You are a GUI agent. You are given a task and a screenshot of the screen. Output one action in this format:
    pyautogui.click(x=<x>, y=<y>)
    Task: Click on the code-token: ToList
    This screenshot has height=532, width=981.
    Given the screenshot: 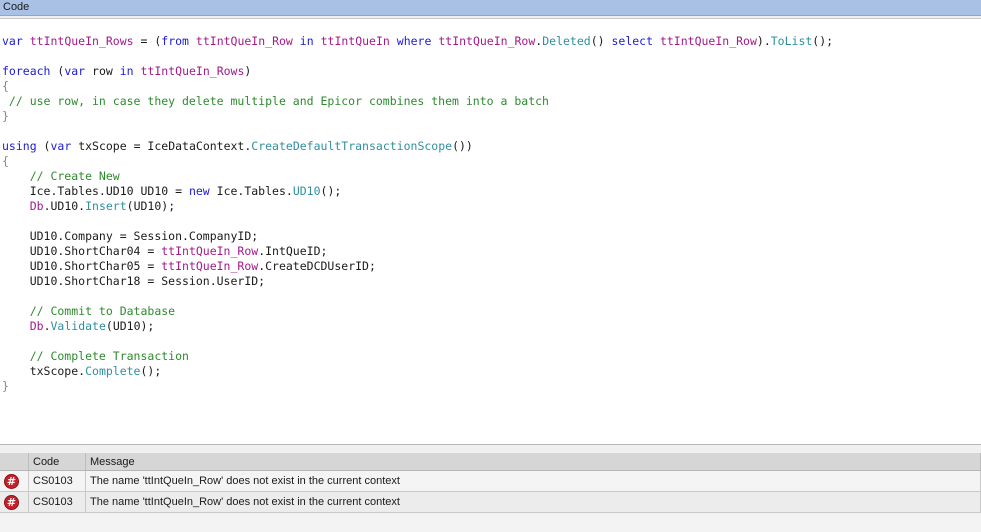 What is the action you would take?
    pyautogui.click(x=791, y=41)
    